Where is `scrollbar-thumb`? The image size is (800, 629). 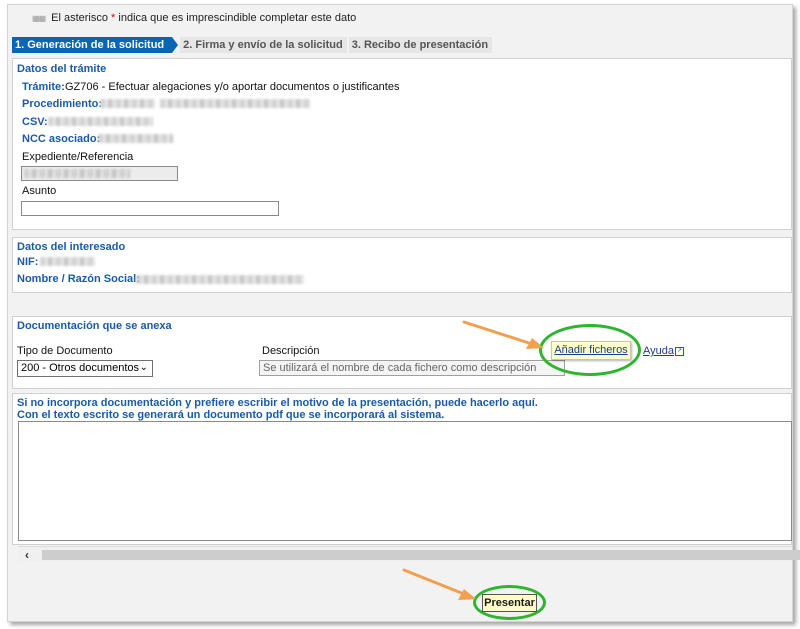
scrollbar-thumb is located at coordinates (421, 555).